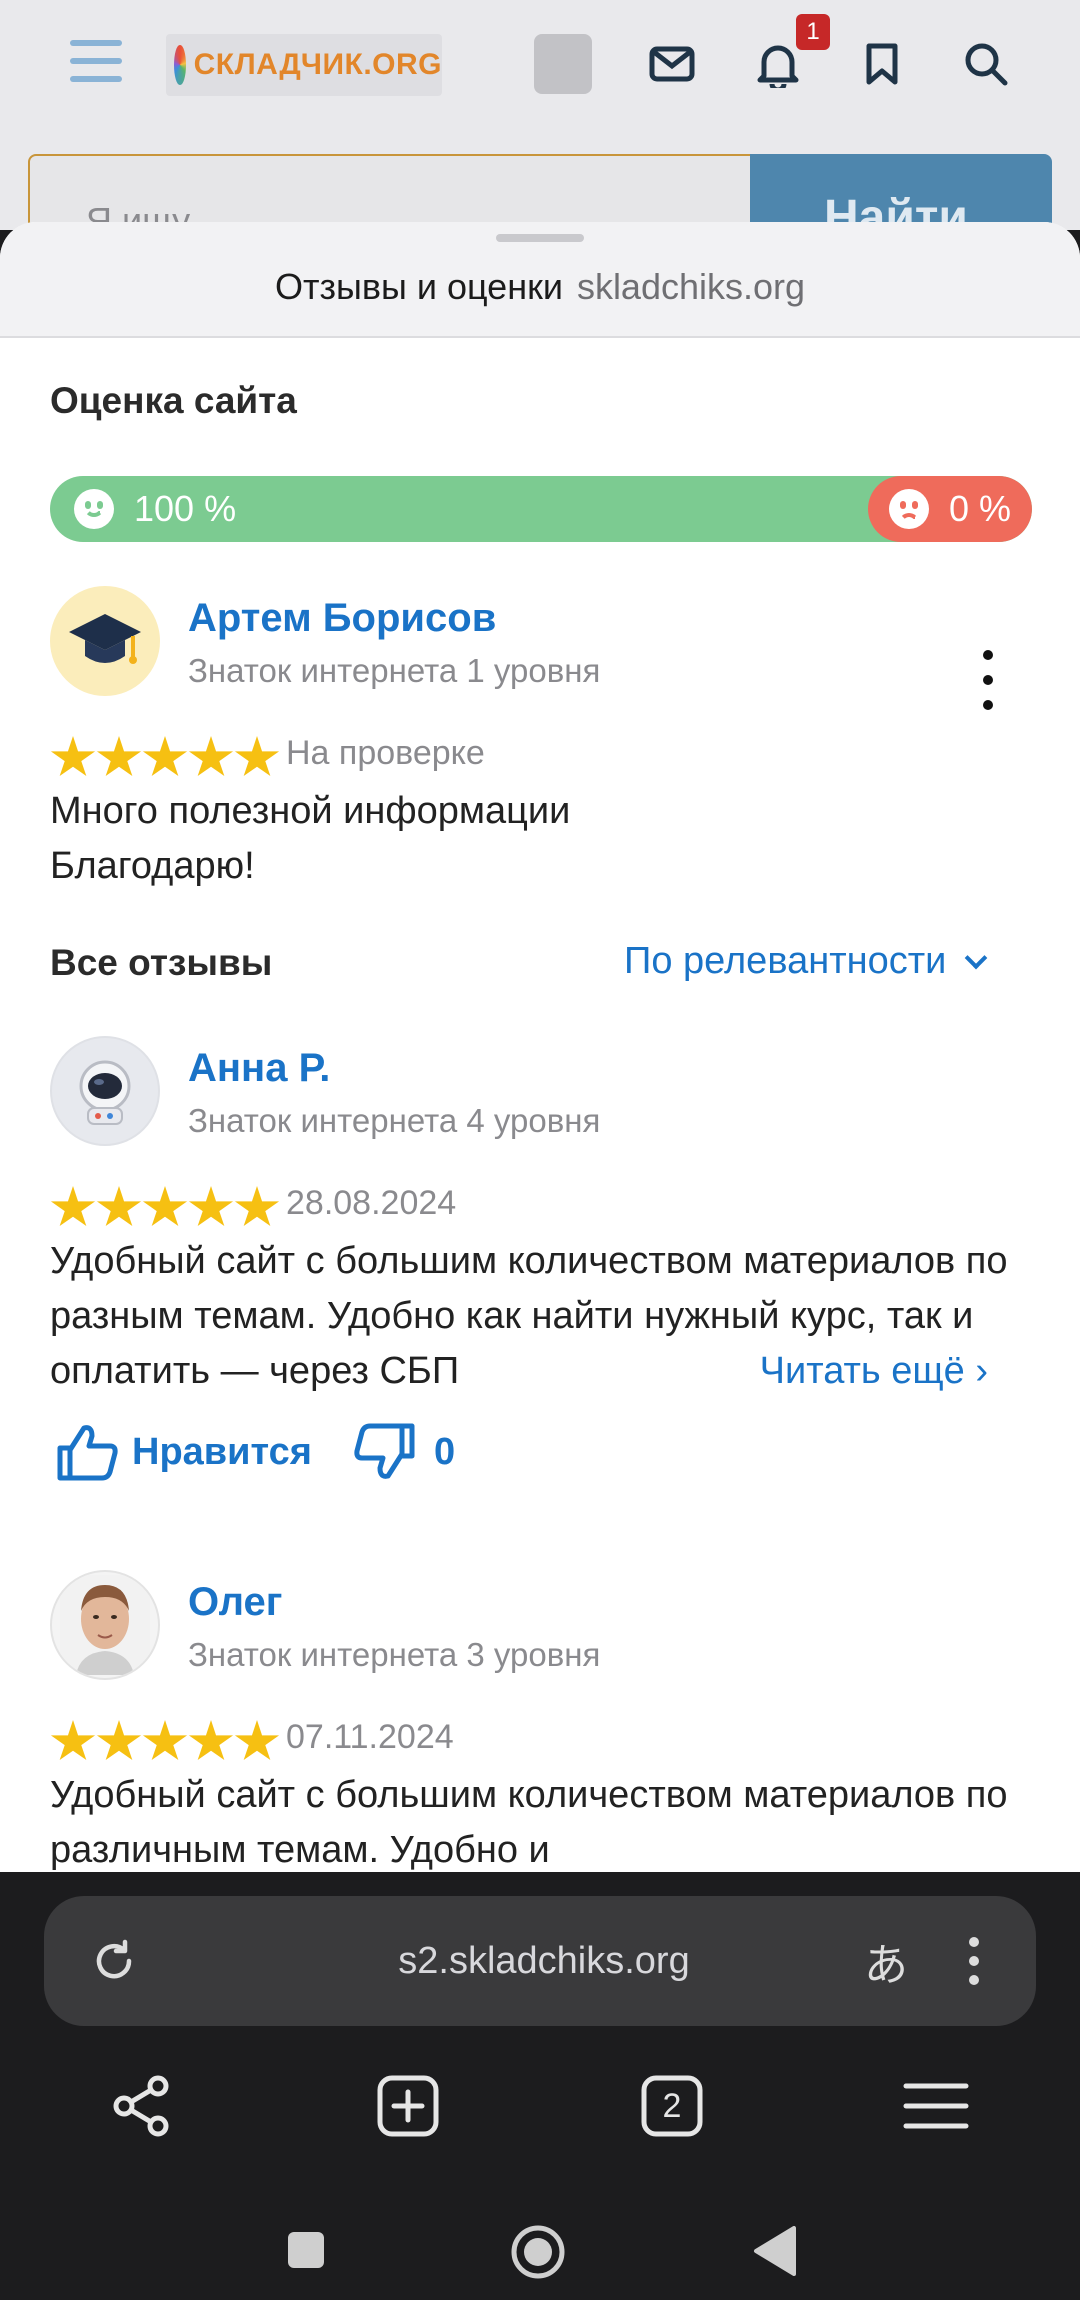 The height and width of the screenshot is (2300, 1080). I want to click on review-text: Много полезной информации Благодарю!, so click(545, 839).